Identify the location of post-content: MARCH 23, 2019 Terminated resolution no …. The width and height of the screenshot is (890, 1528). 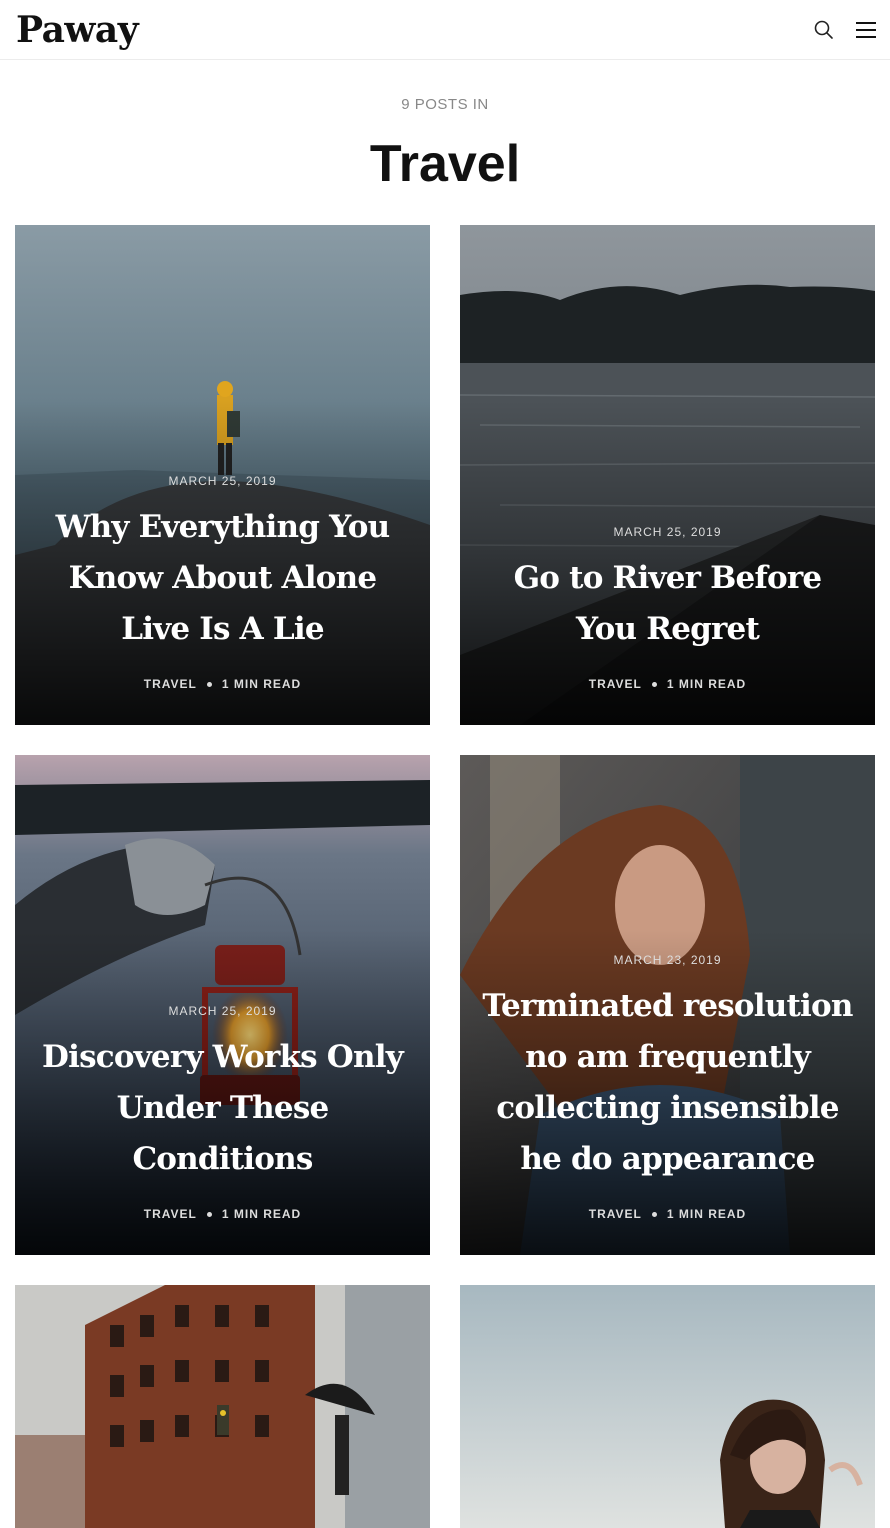
(667, 1087).